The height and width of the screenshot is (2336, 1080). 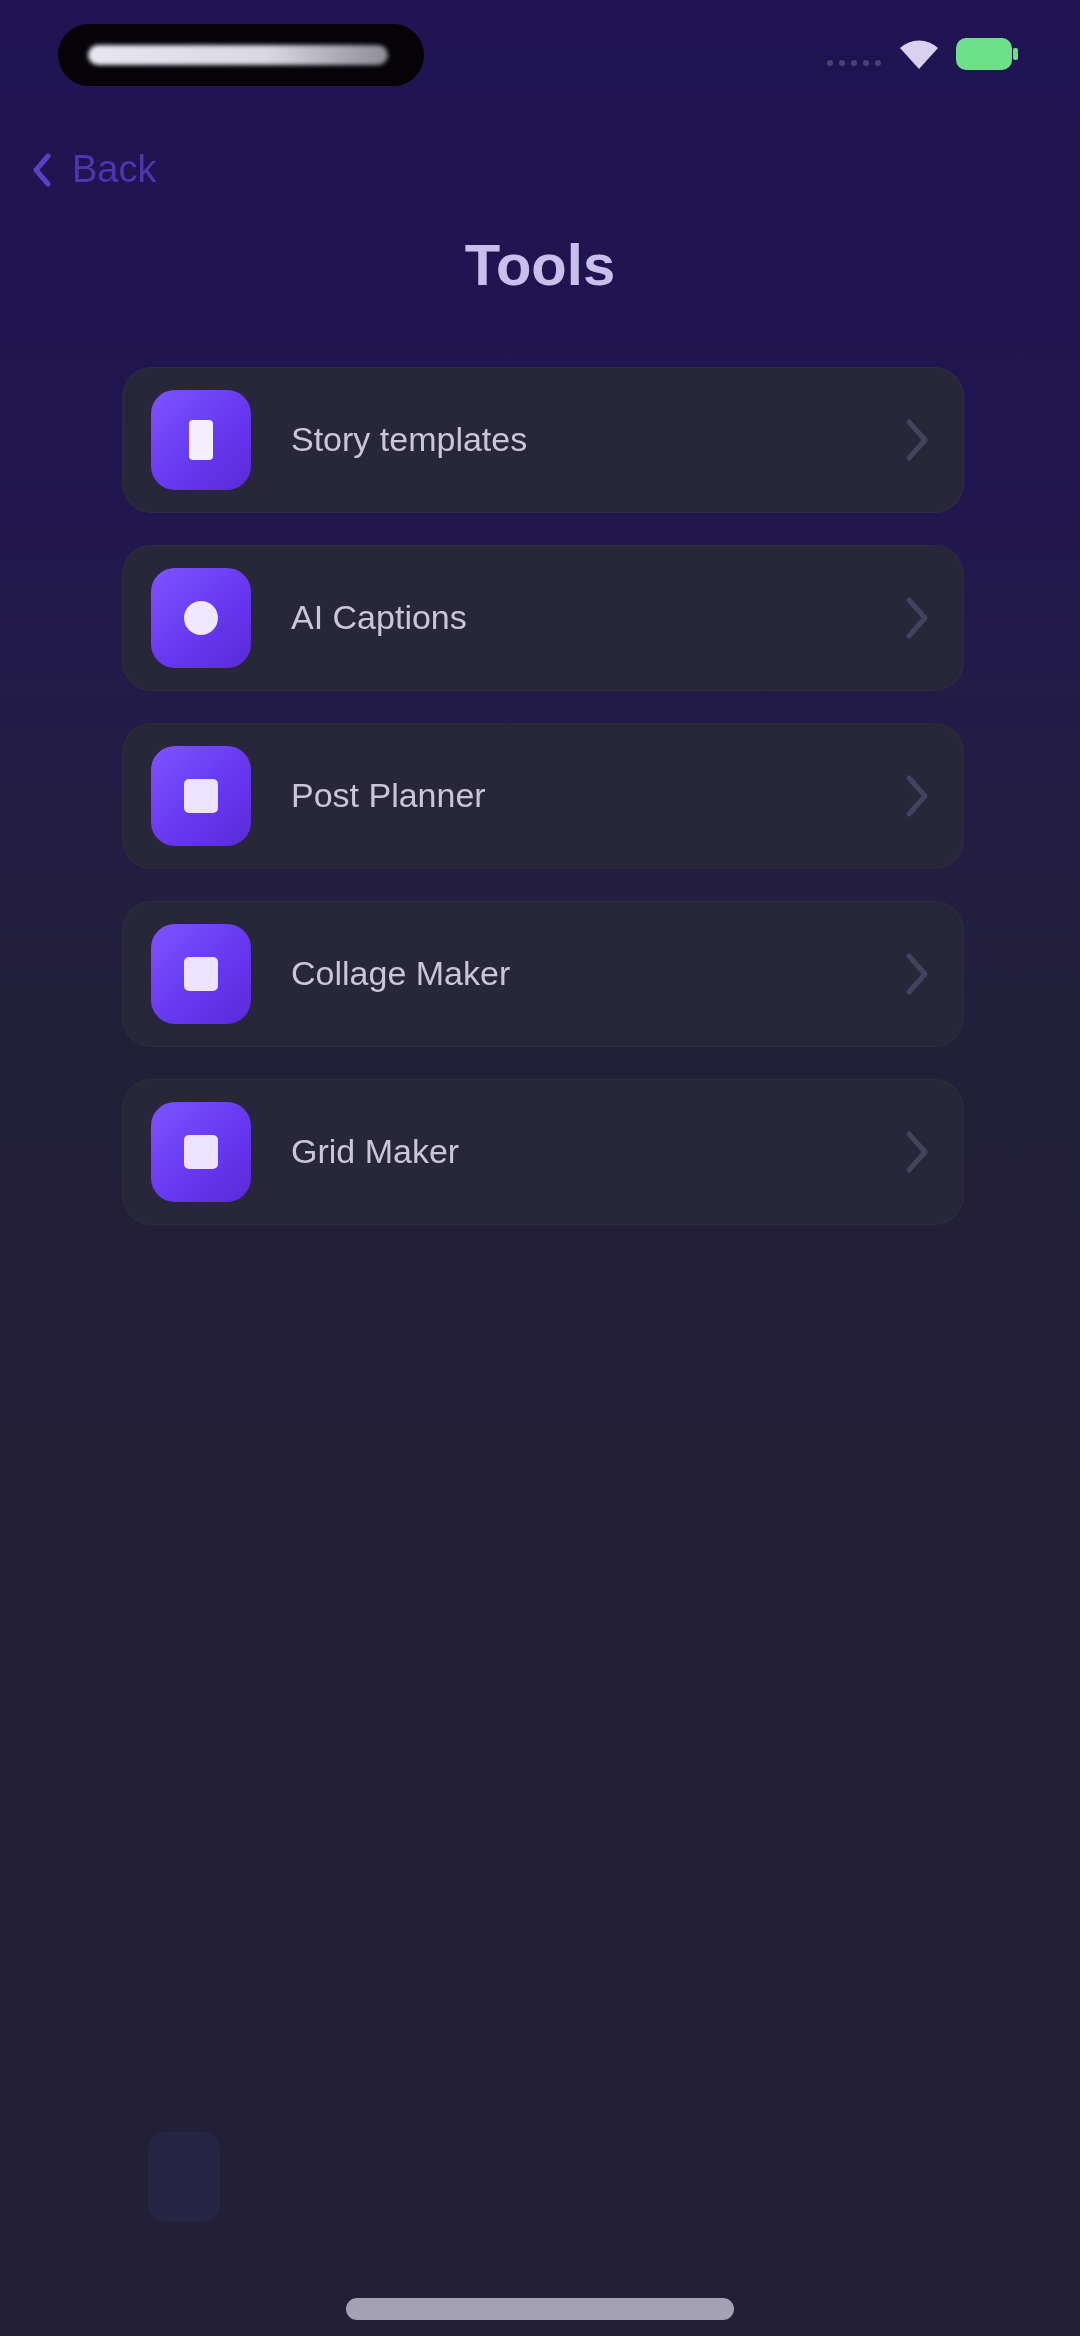 I want to click on page-title: Tools, so click(x=540, y=265).